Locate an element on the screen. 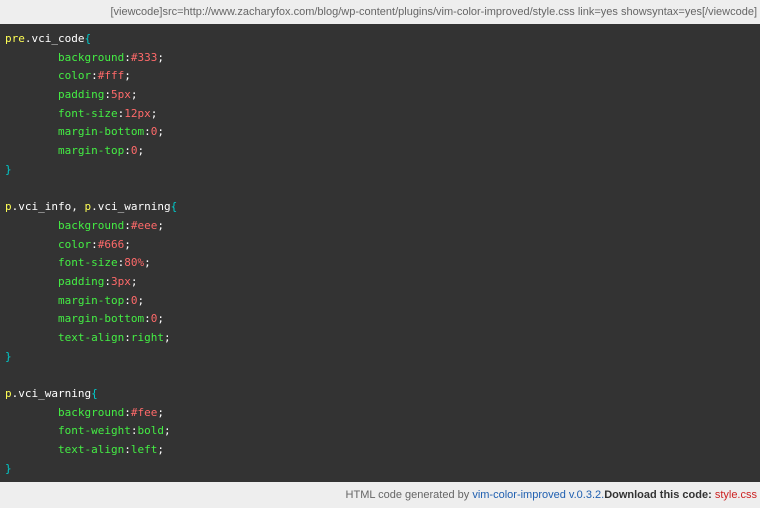  property-token: color is located at coordinates (74, 244).